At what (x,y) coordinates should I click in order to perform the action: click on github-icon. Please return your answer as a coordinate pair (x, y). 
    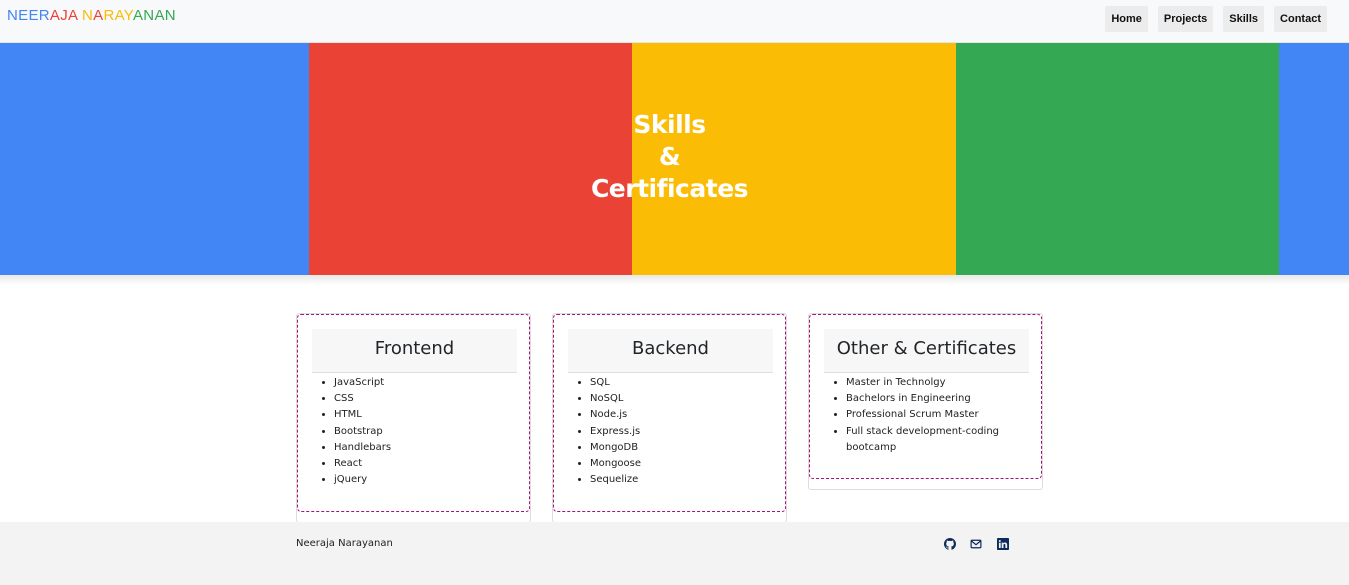
    Looking at the image, I should click on (950, 542).